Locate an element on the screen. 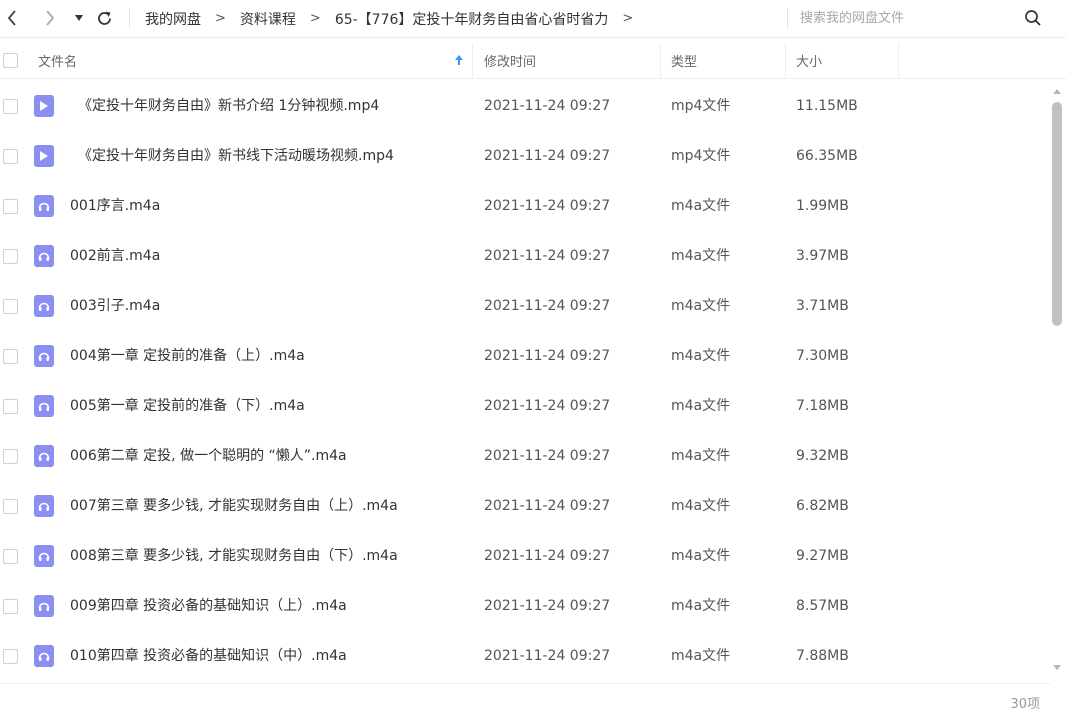 The image size is (1066, 716). toolbar-divider is located at coordinates (129, 18).